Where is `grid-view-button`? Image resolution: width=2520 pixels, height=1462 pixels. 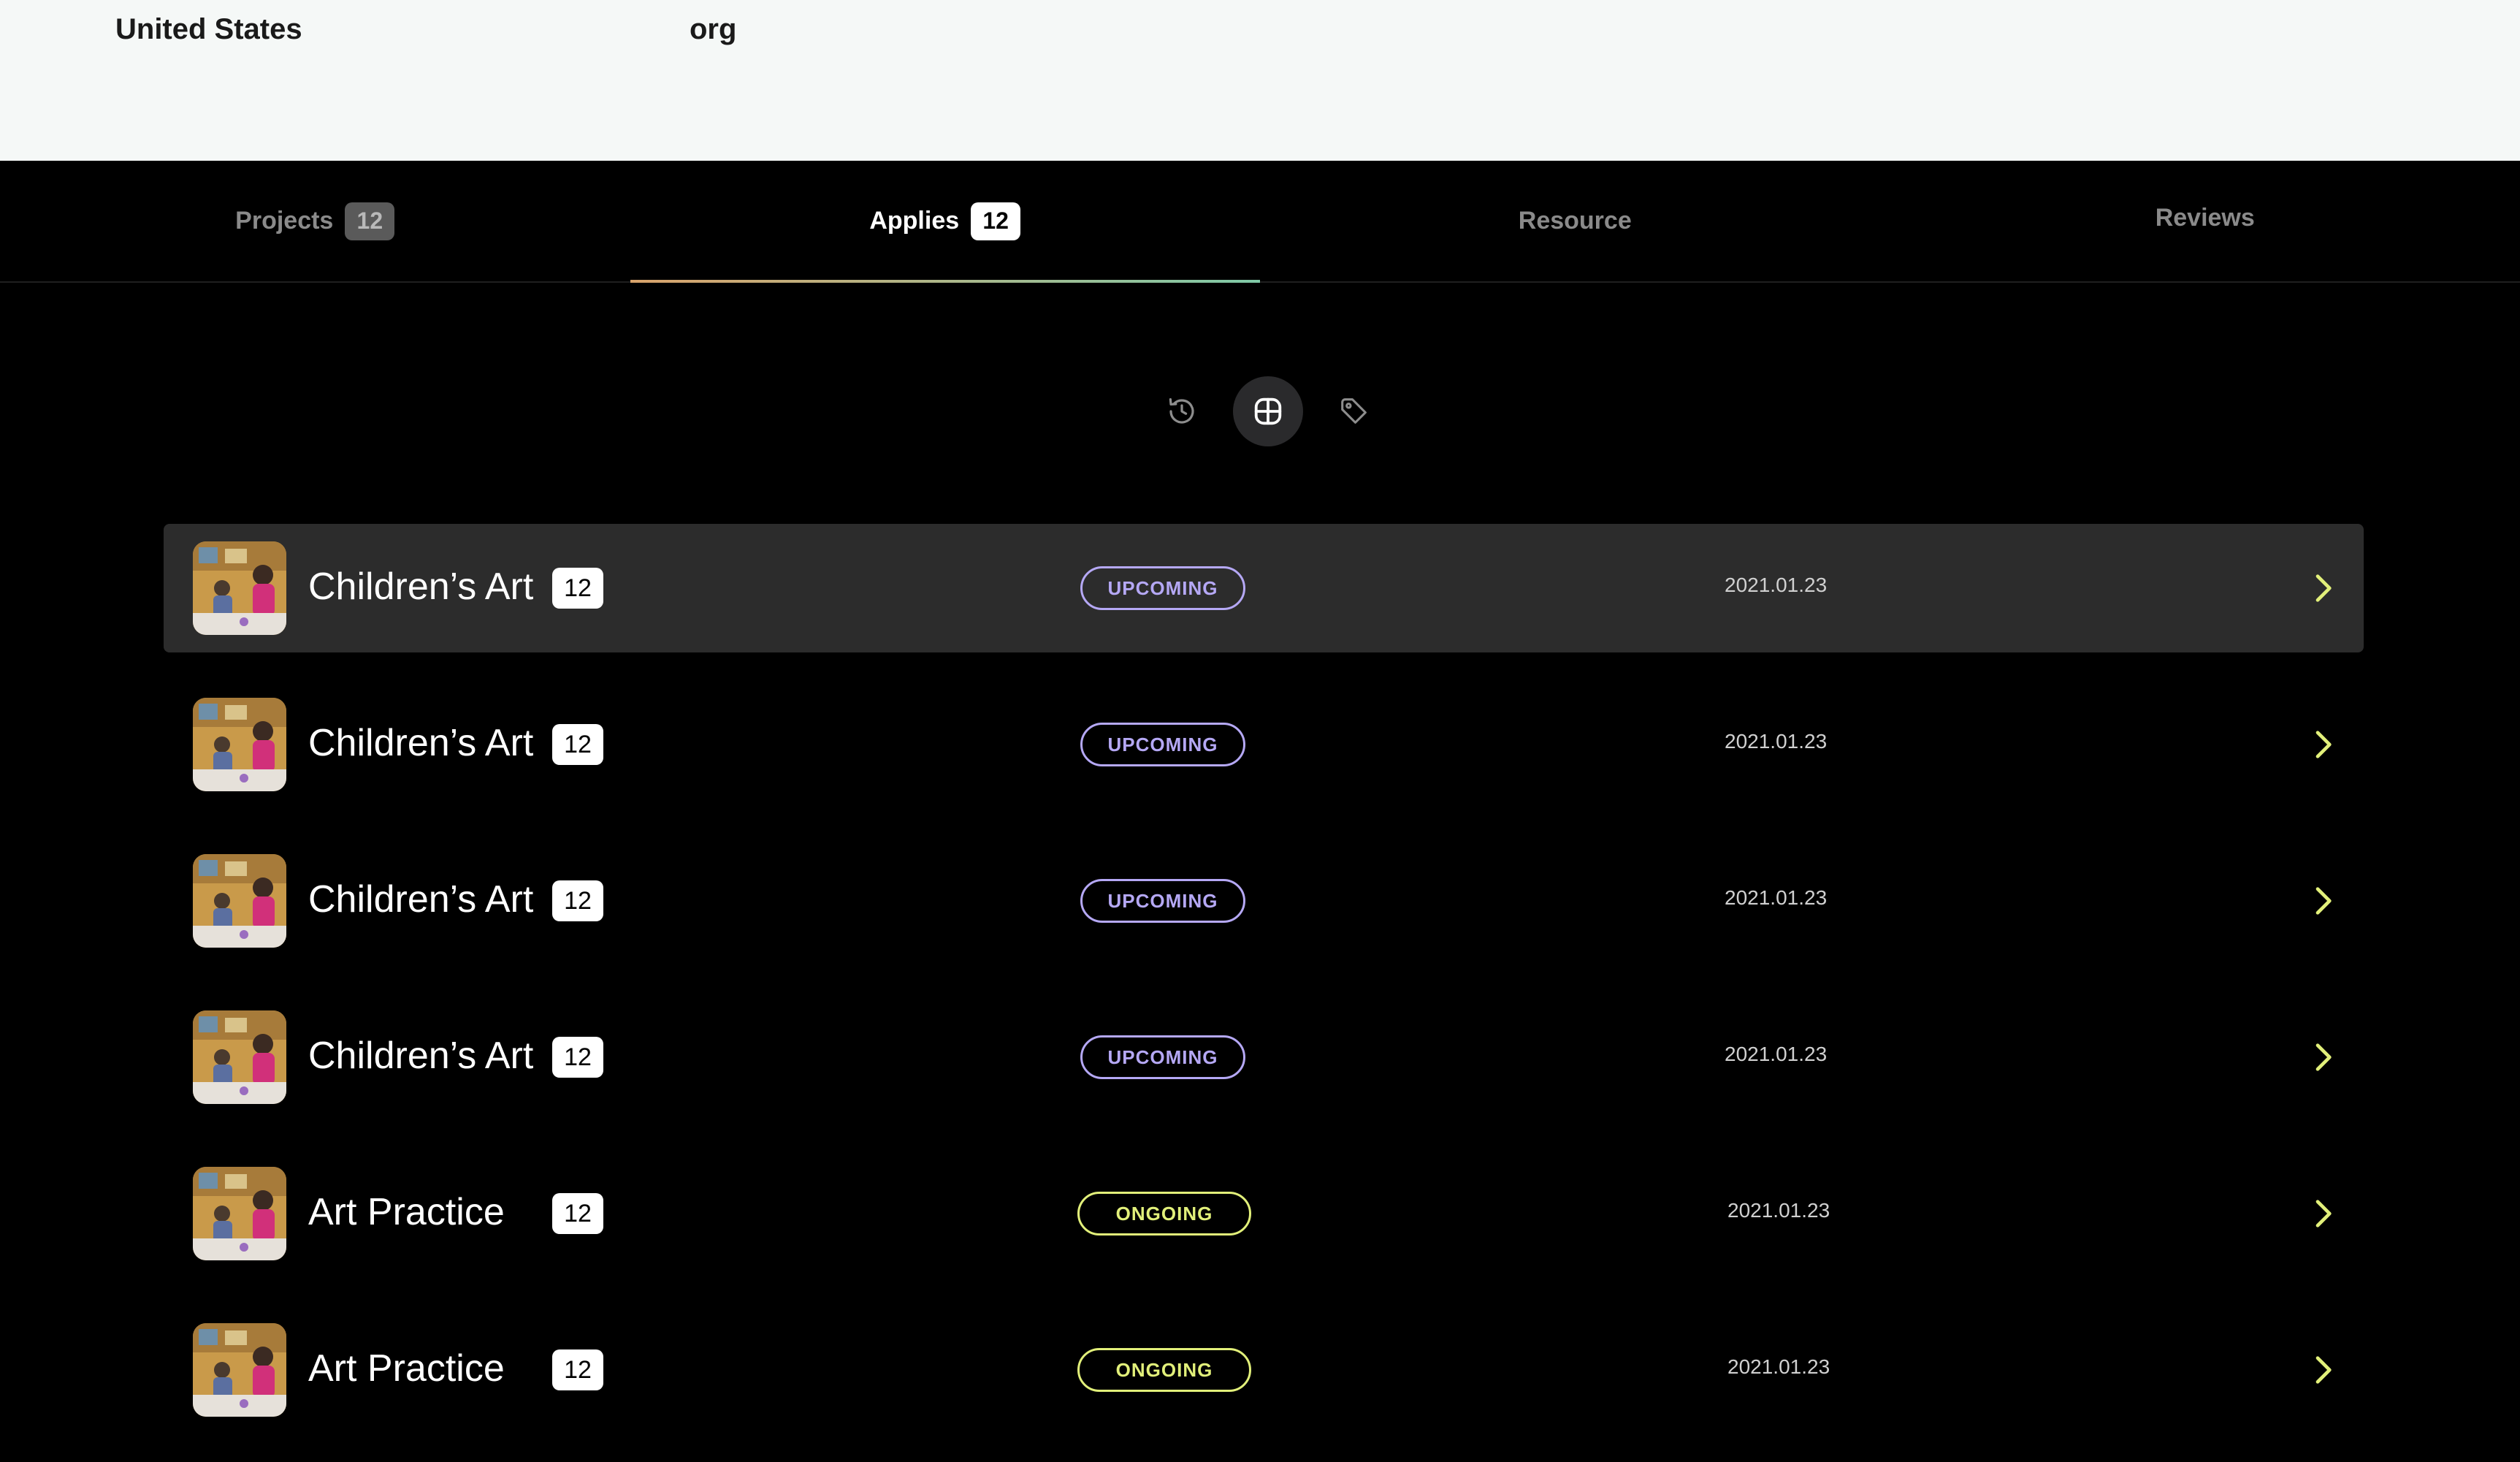 grid-view-button is located at coordinates (1268, 411).